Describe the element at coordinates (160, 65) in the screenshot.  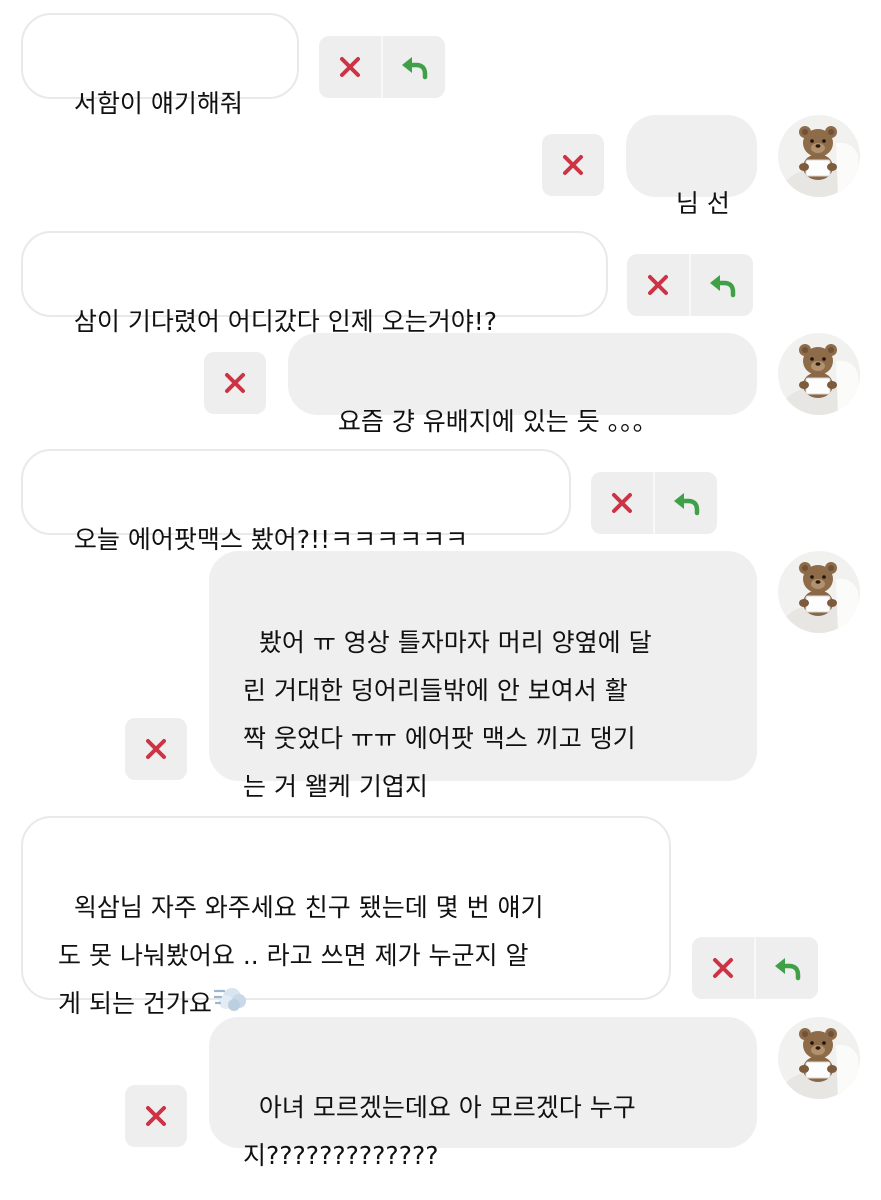
I see `incoming-message-bubble: 서함이 얘기해줘` at that location.